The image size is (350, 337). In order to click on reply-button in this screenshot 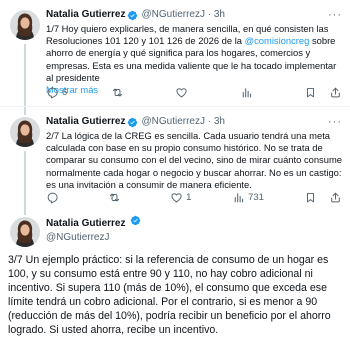, I will do `click(57, 197)`.